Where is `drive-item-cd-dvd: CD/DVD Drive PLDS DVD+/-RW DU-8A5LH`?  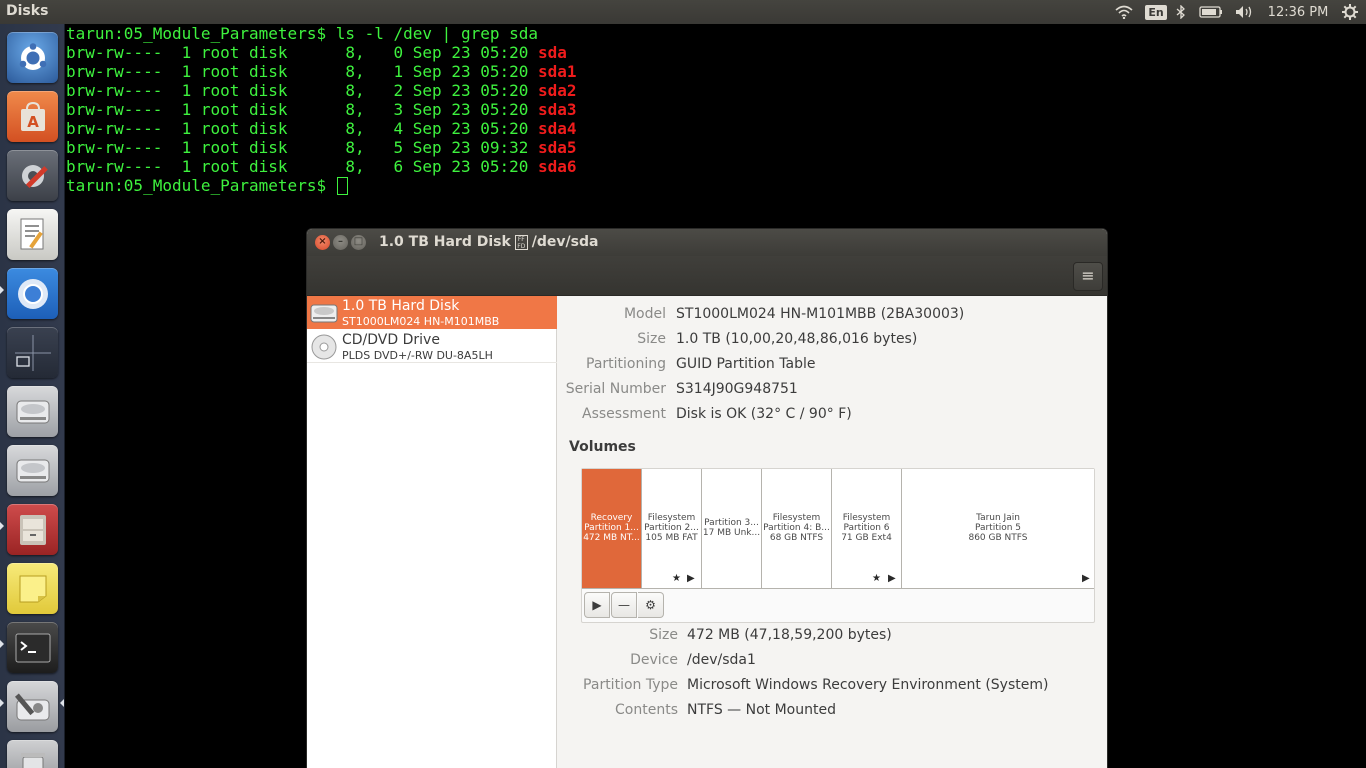 drive-item-cd-dvd: CD/DVD Drive PLDS DVD+/-RW DU-8A5LH is located at coordinates (432, 346).